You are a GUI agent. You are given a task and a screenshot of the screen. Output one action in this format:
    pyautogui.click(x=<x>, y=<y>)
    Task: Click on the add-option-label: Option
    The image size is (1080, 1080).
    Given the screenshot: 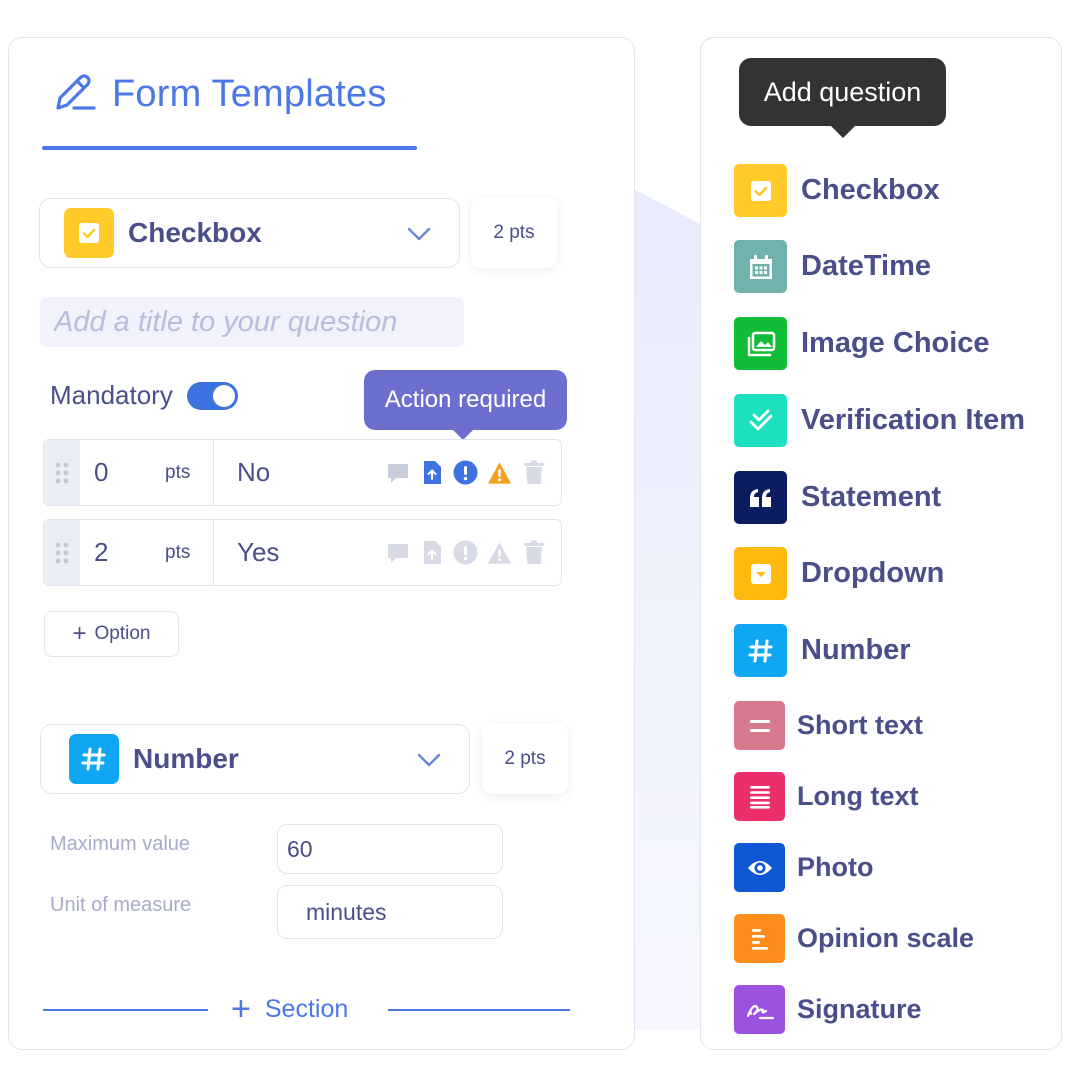 What is the action you would take?
    pyautogui.click(x=122, y=633)
    